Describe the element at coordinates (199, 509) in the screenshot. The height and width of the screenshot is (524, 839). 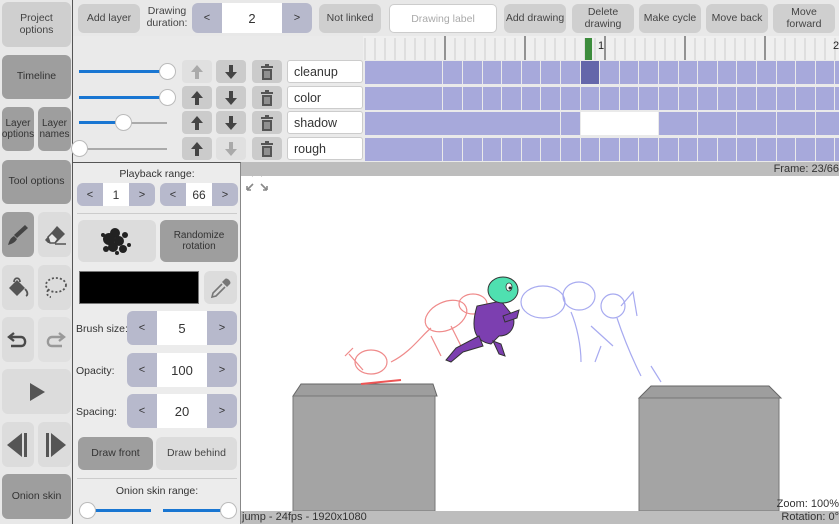
I see `onion-after-slider` at that location.